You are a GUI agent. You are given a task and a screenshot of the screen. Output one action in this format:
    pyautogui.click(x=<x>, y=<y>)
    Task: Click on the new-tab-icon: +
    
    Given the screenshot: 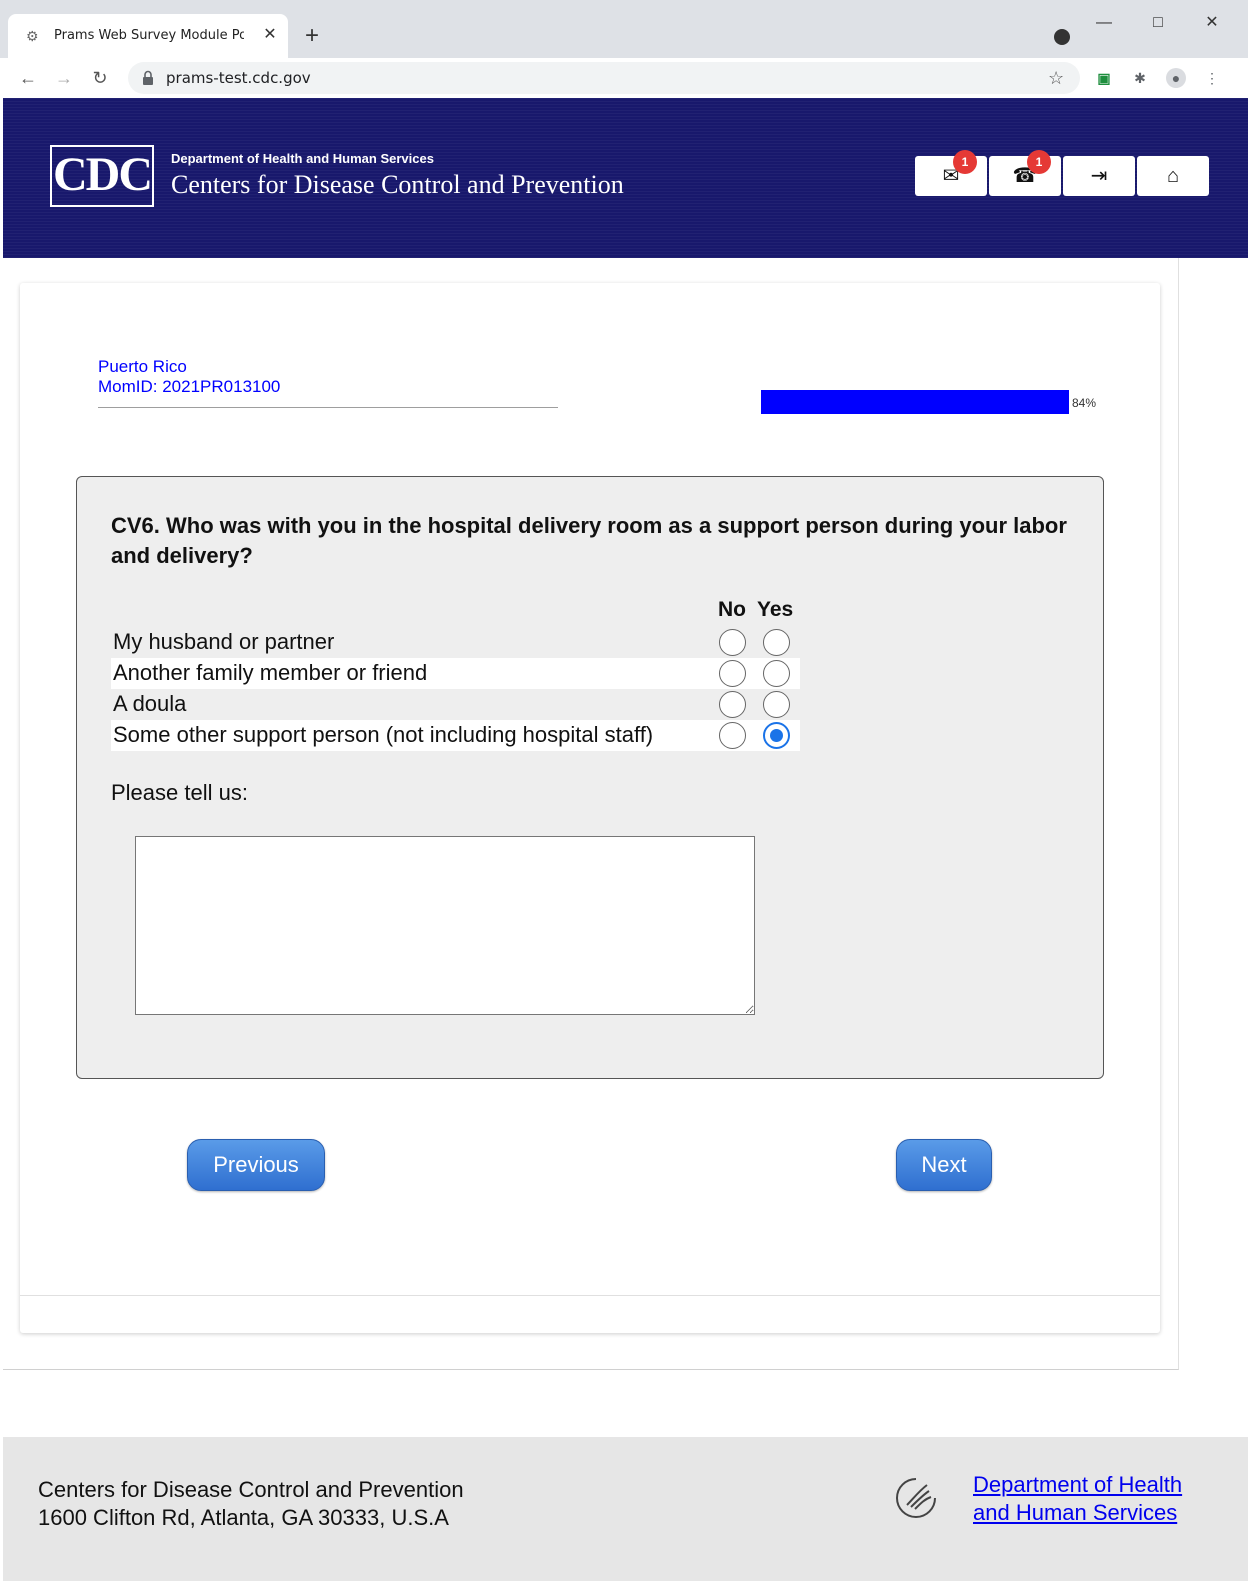 What is the action you would take?
    pyautogui.click(x=312, y=36)
    